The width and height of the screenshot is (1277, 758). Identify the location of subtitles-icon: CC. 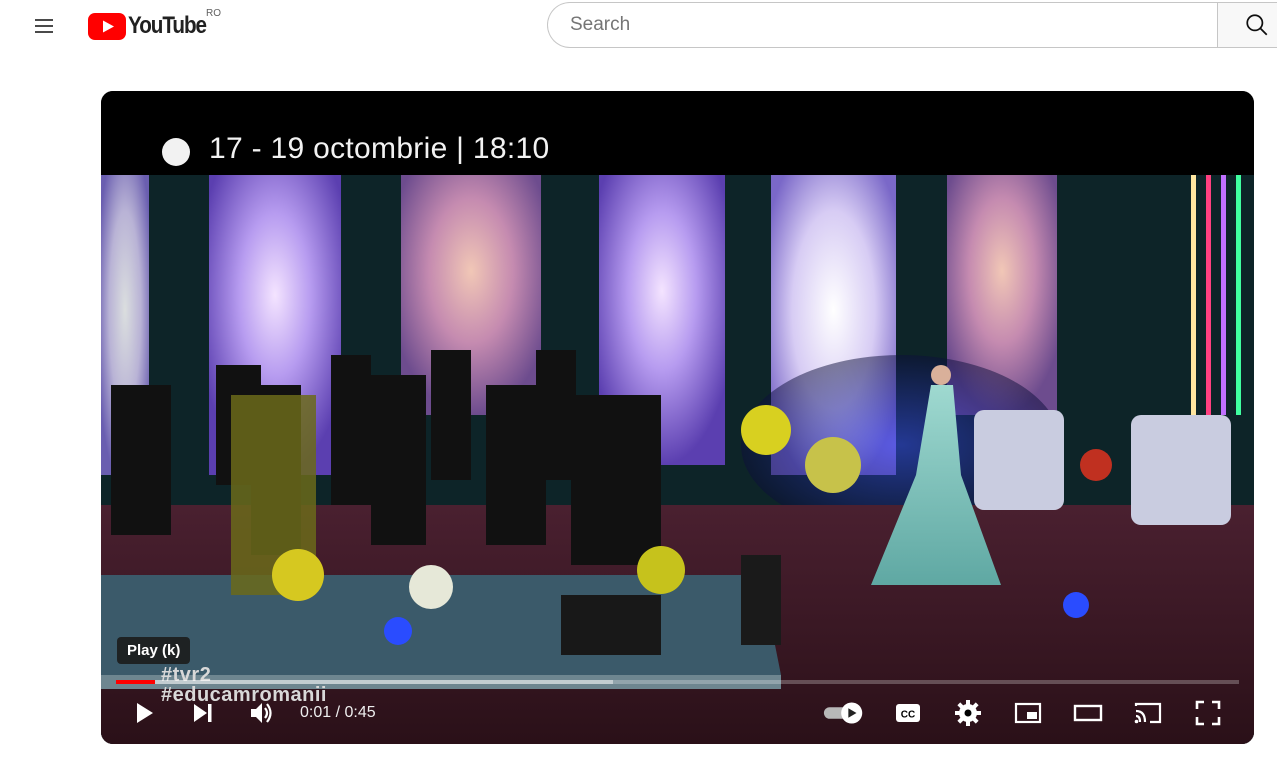
(908, 713).